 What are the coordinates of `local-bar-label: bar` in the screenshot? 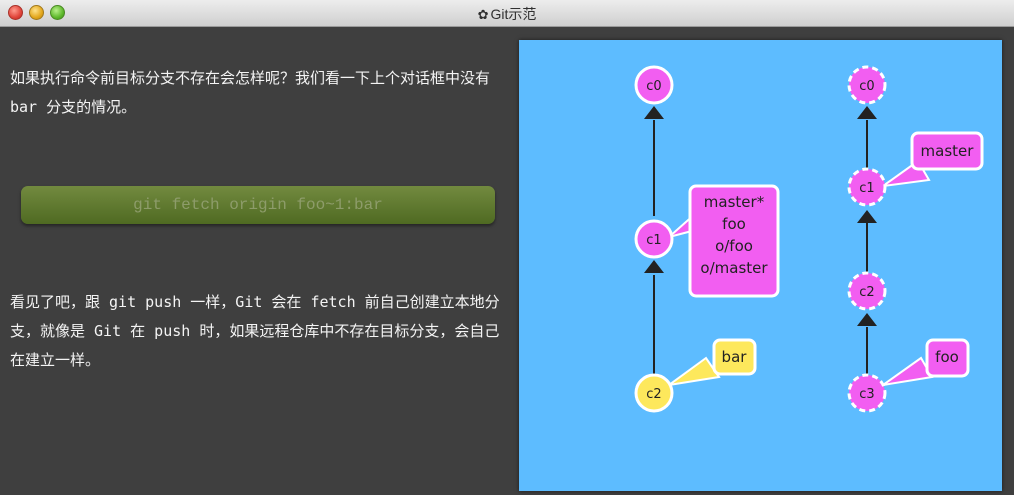 It's located at (712, 362).